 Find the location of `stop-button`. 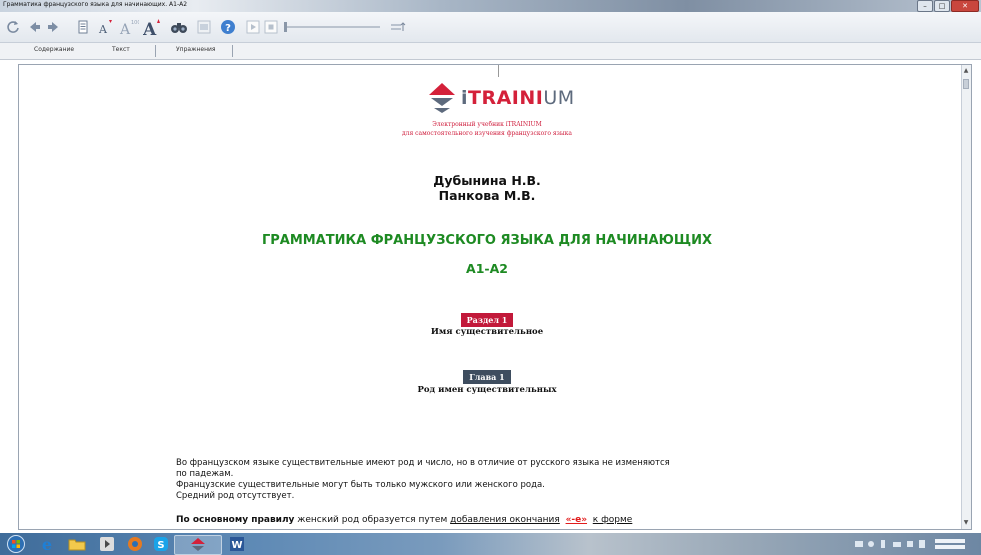

stop-button is located at coordinates (271, 27).